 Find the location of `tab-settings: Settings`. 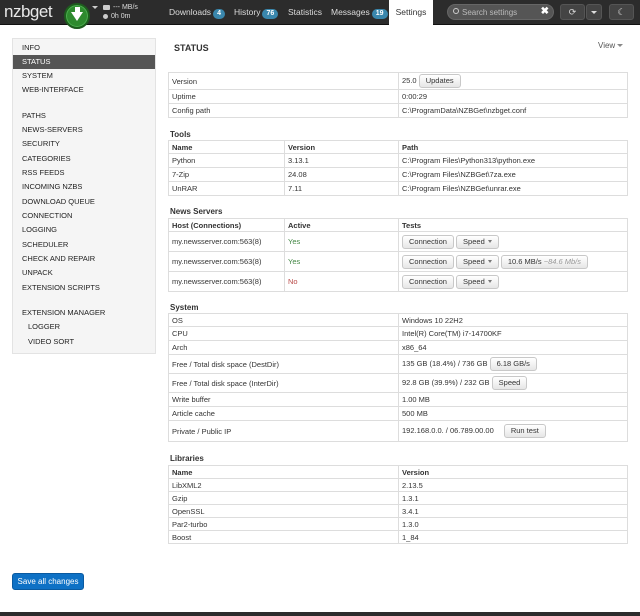

tab-settings: Settings is located at coordinates (411, 12).